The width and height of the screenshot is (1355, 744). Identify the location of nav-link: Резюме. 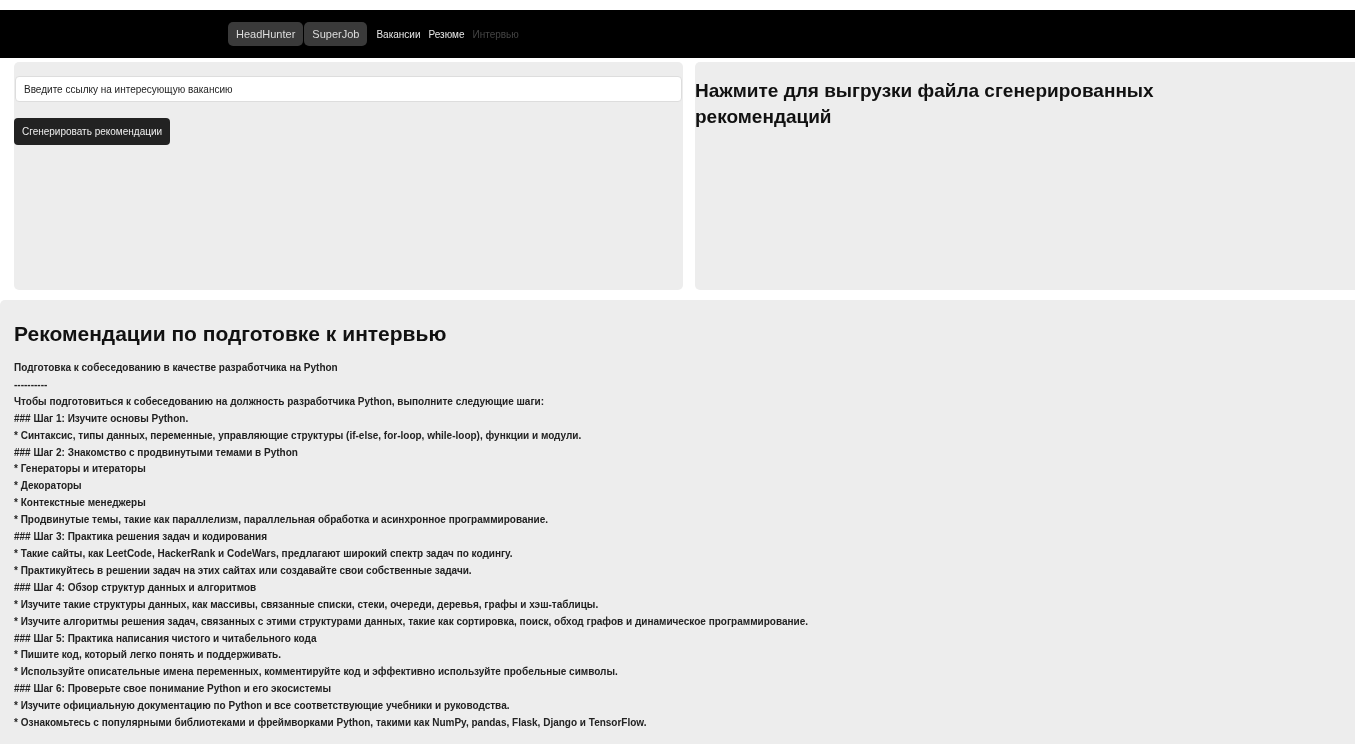
(446, 34).